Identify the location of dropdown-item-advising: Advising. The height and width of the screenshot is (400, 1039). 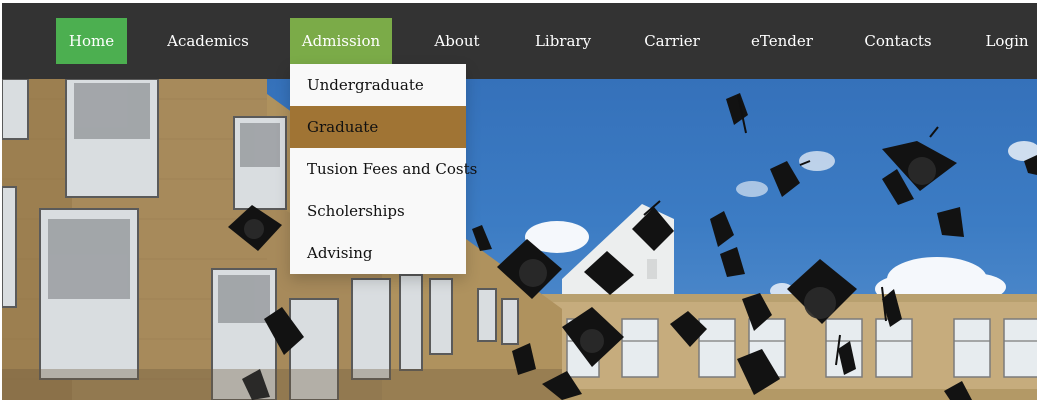
(378, 253).